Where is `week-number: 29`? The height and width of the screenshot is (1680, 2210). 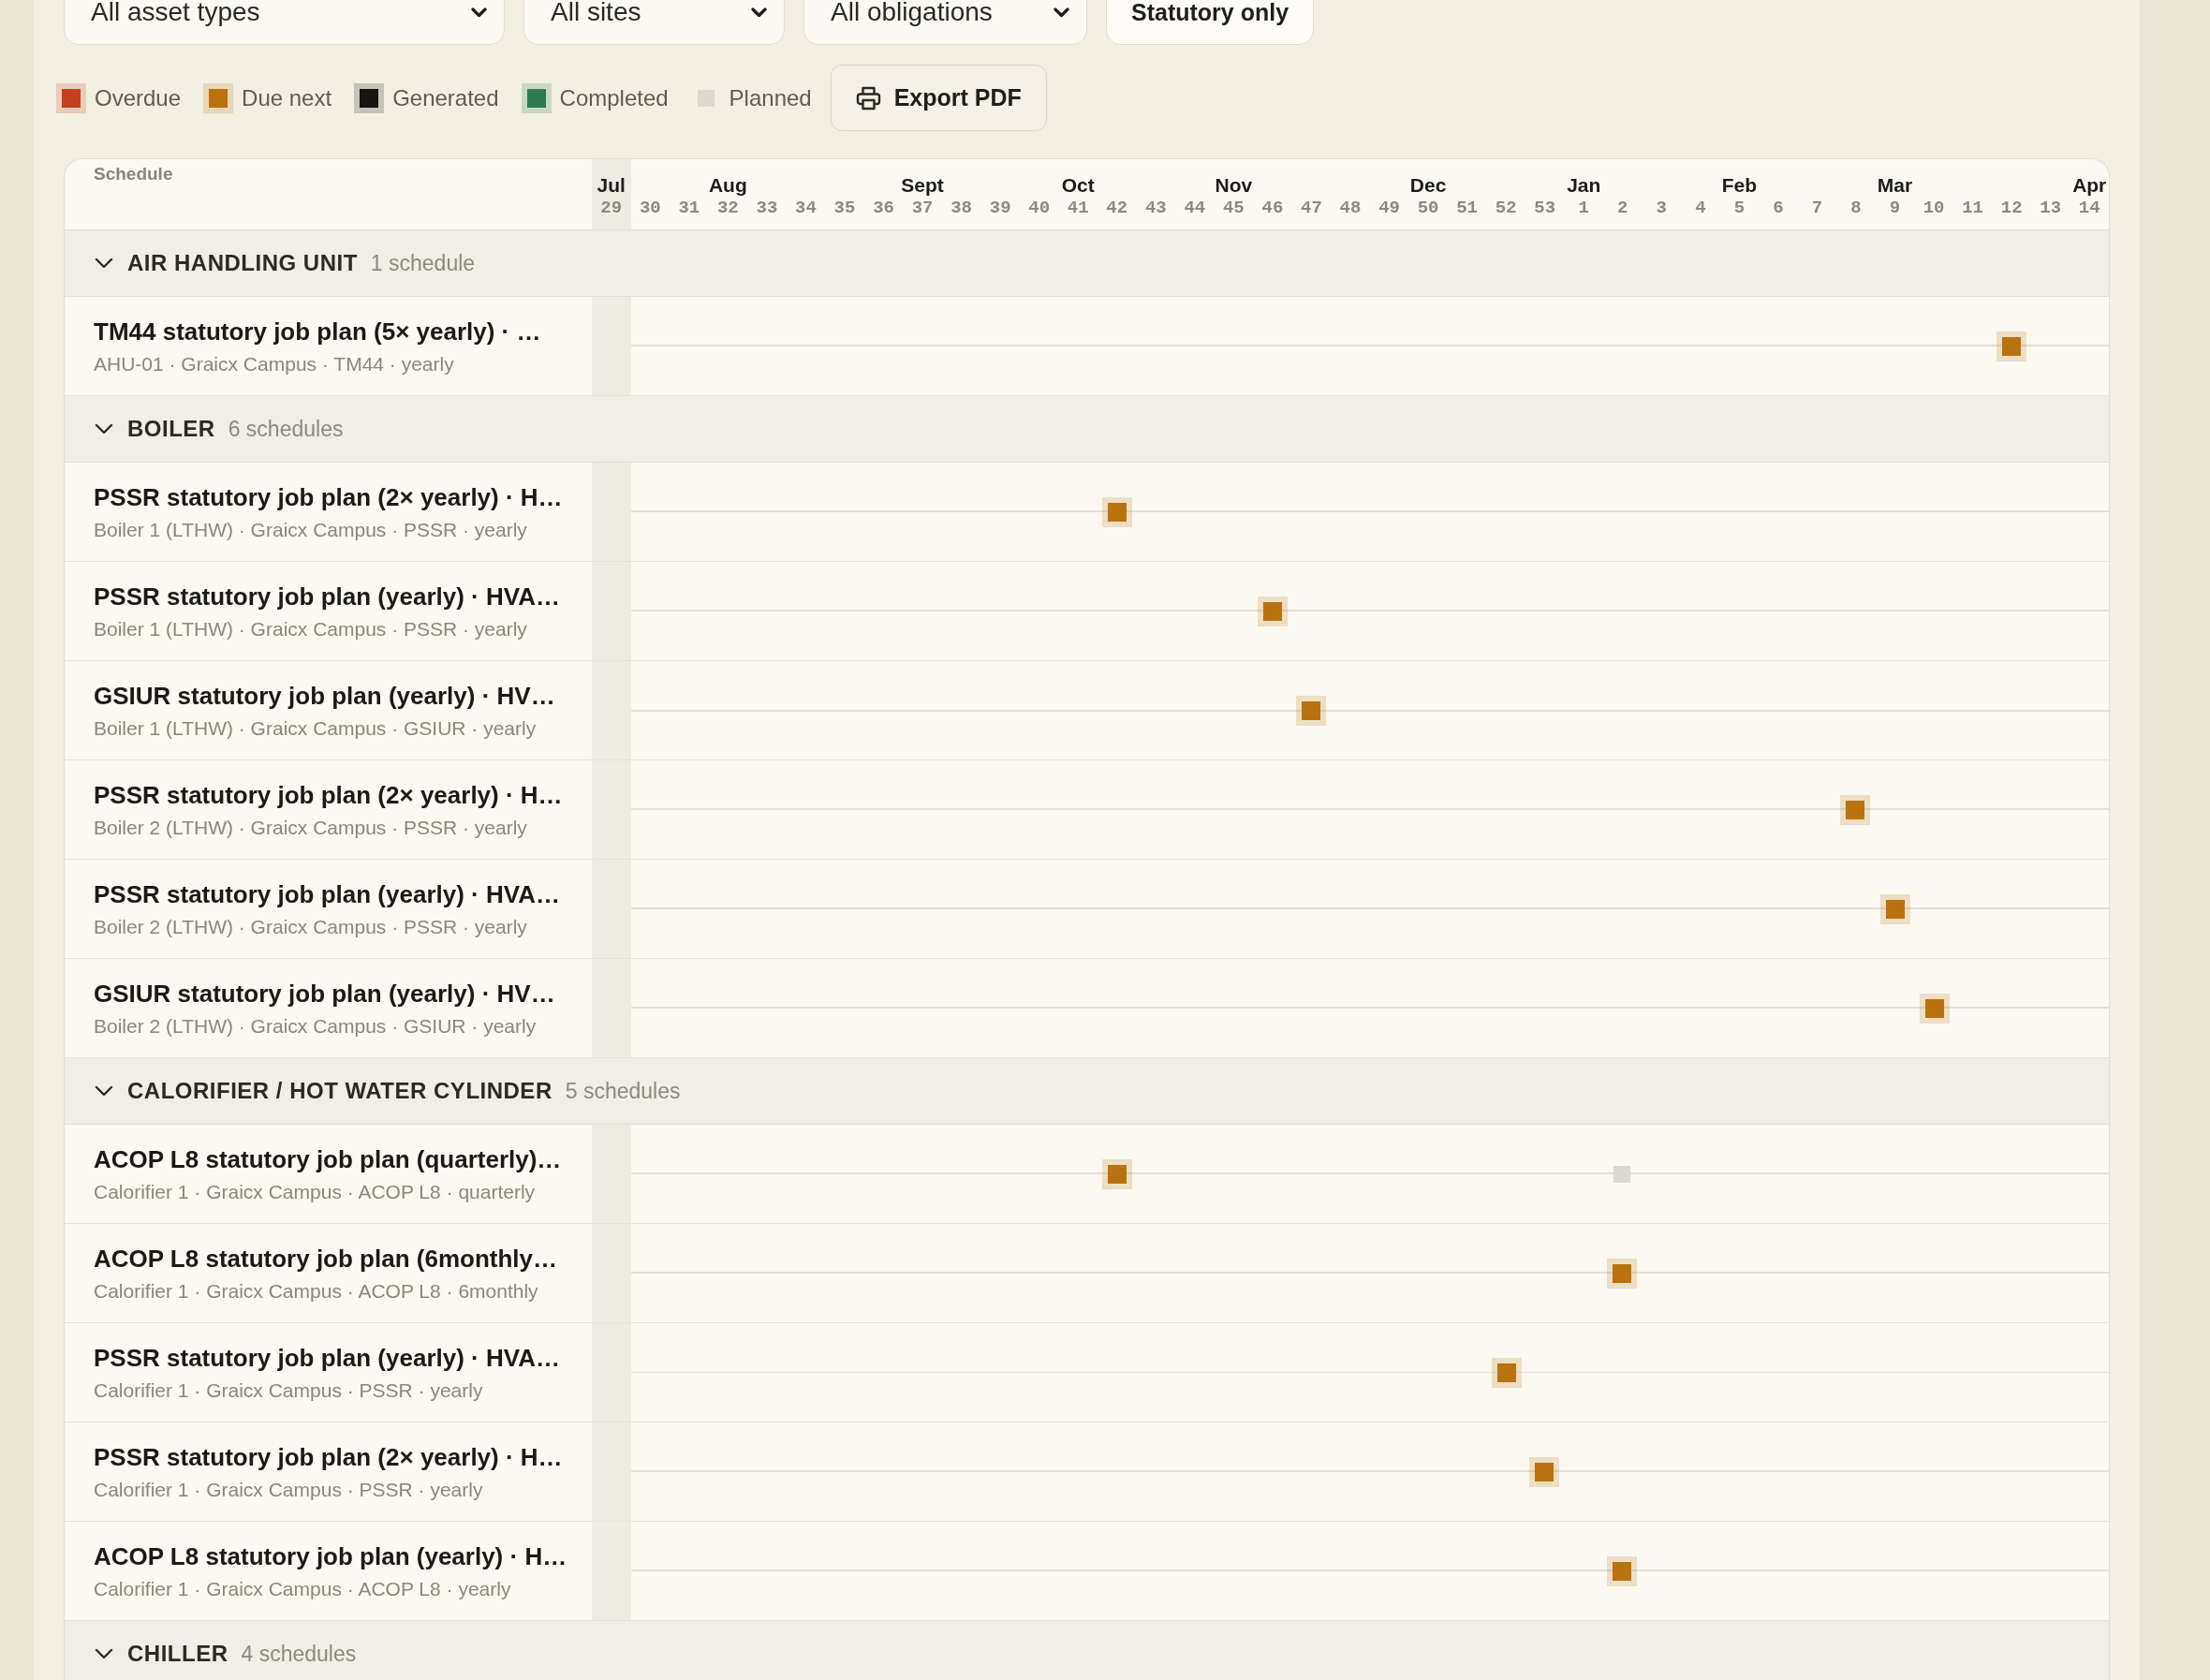
week-number: 29 is located at coordinates (611, 208).